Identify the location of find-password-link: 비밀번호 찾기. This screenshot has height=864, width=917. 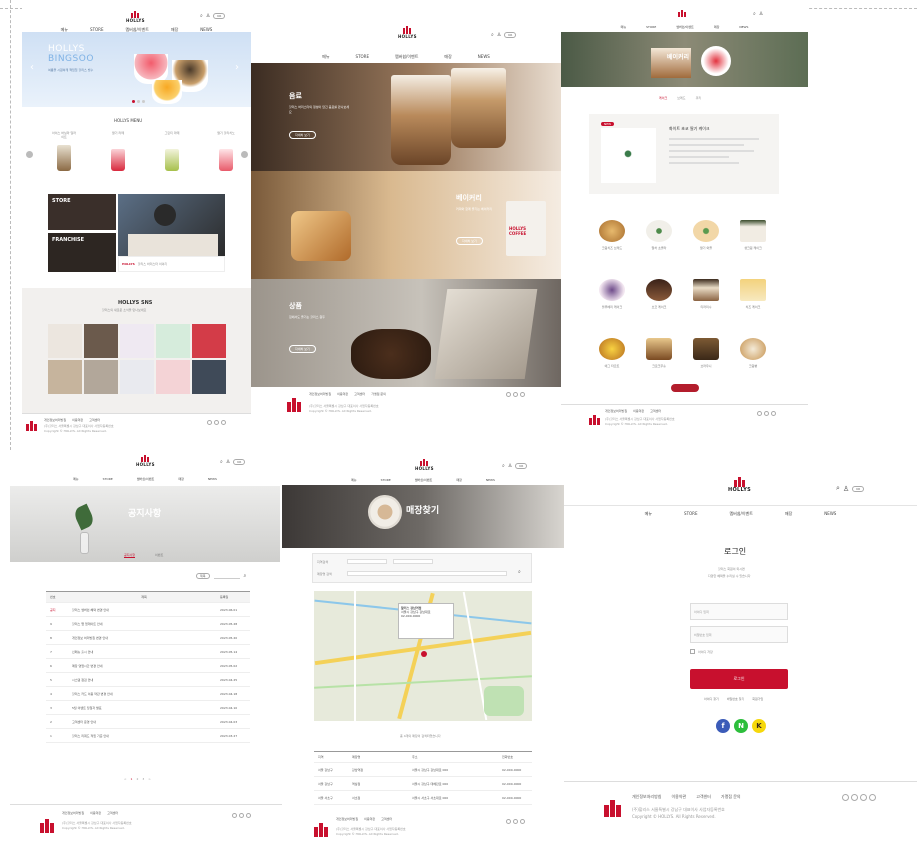
(736, 699).